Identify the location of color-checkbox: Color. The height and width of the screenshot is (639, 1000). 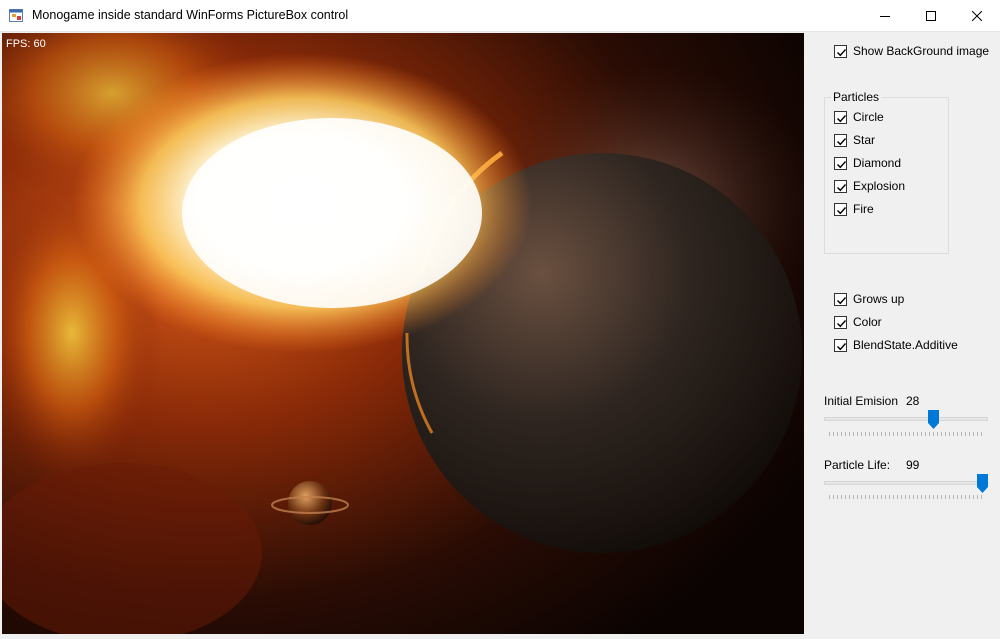
(858, 322).